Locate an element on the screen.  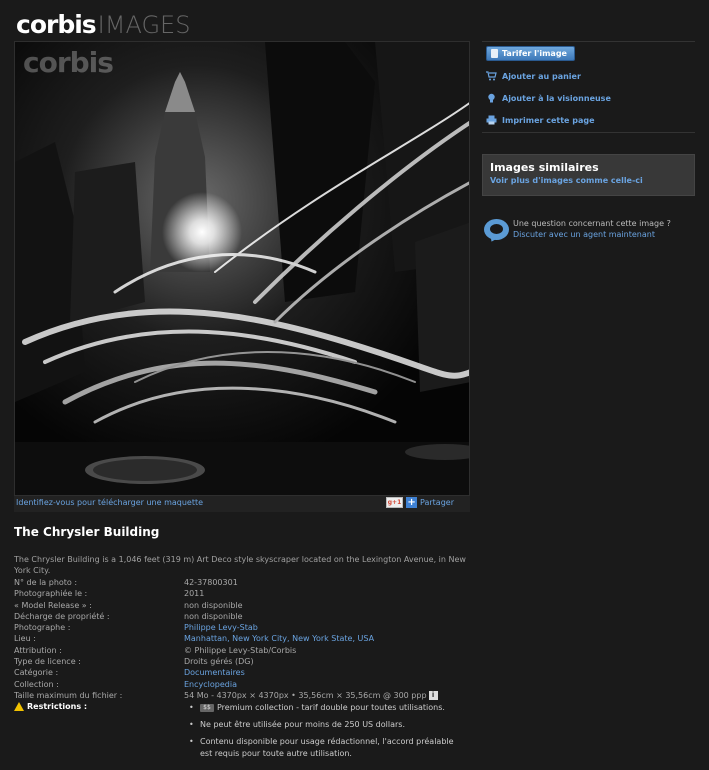
site-logo: corbis IMAGES is located at coordinates (103, 24).